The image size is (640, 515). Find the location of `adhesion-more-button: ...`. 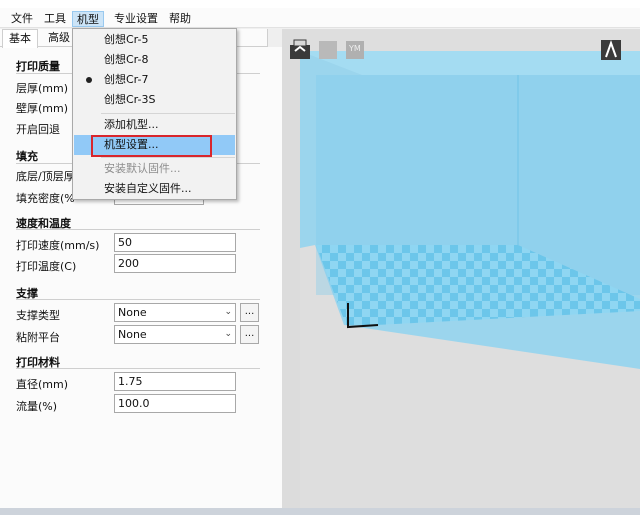

adhesion-more-button: ... is located at coordinates (249, 334).